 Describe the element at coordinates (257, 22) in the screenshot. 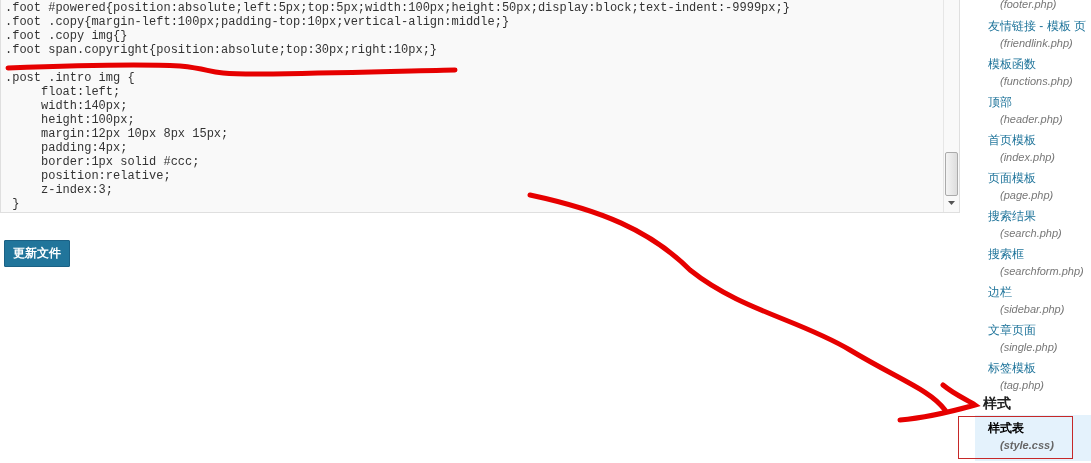

I see `code-line: .foot .copy{margin-left:100px;padding-top:10px;vertical-align:middle;}` at that location.